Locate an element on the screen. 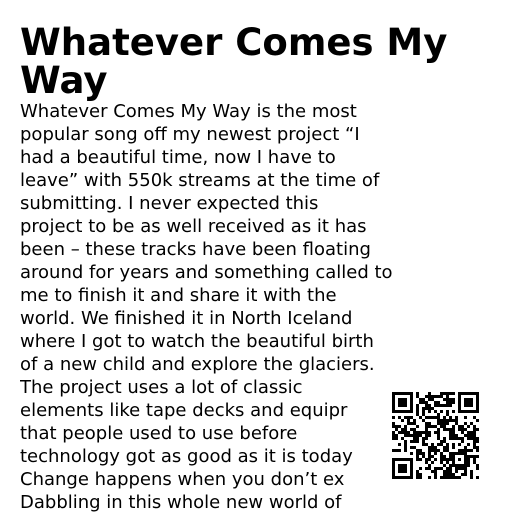 This screenshot has width=512, height=512. body-line: Dabbling in this whole new world of is located at coordinates (181, 502).